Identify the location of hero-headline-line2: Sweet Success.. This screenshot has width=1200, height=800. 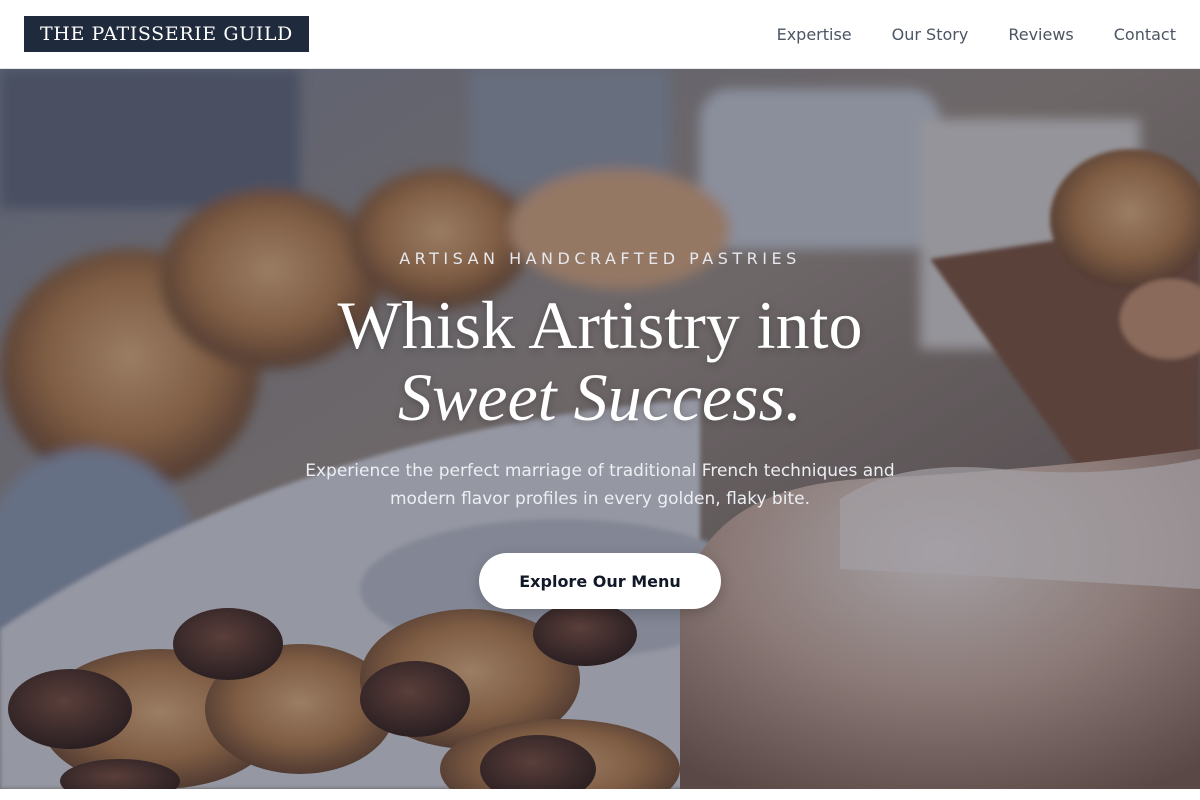
(600, 397).